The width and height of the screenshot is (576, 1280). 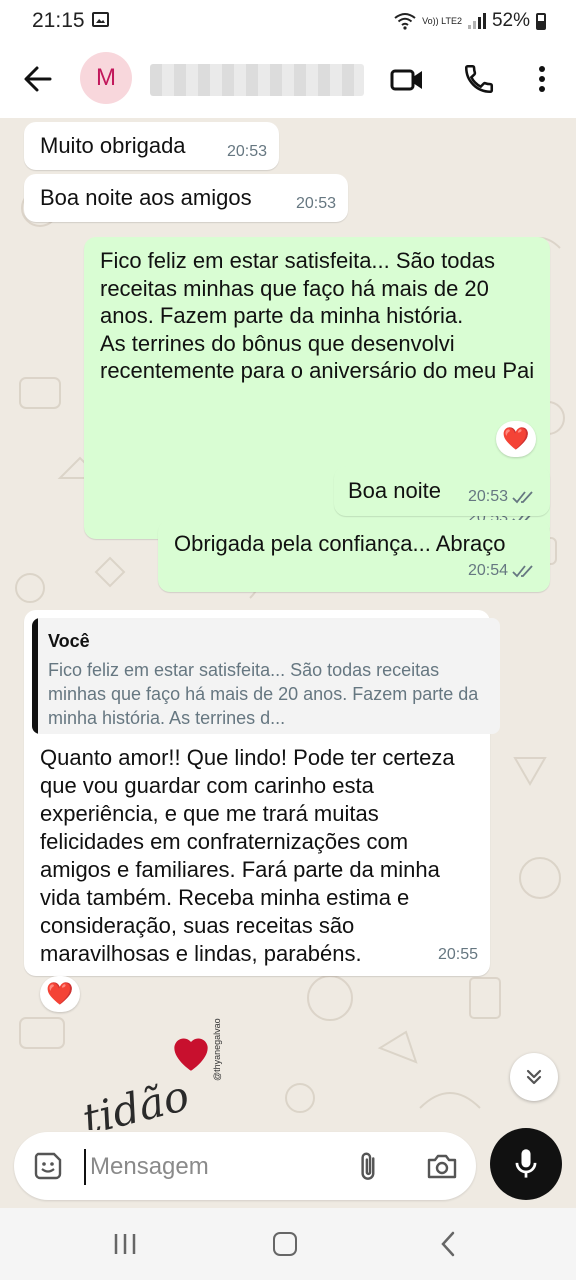 What do you see at coordinates (85, 1167) in the screenshot?
I see `text-cursor` at bounding box center [85, 1167].